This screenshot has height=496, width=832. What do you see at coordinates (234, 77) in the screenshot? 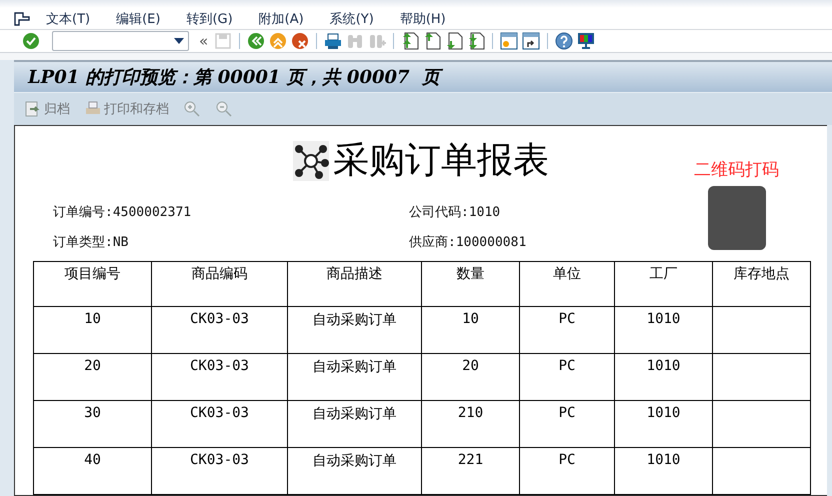
I see `window-title: LP01 的打印预览：第 00001 页，共 00007 页` at bounding box center [234, 77].